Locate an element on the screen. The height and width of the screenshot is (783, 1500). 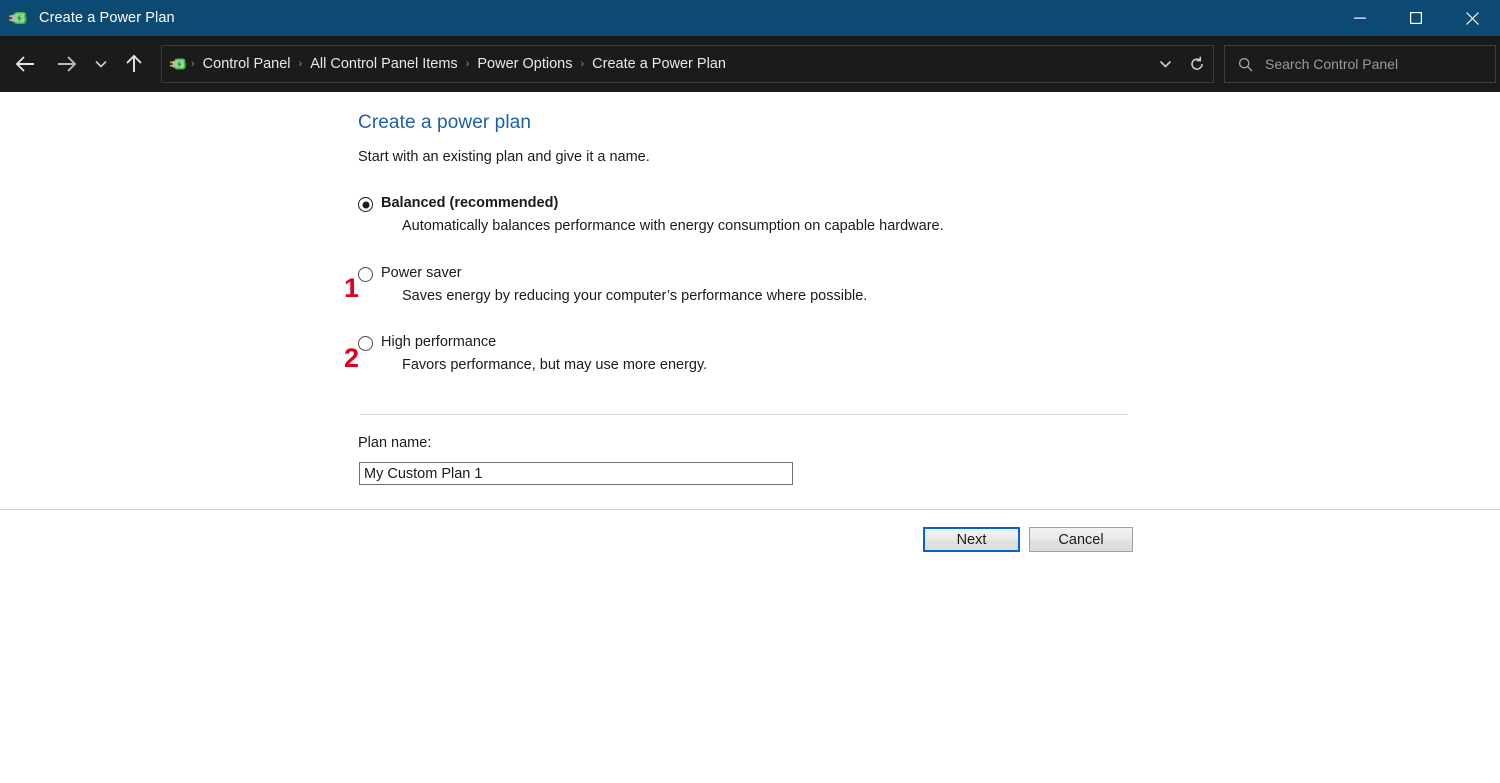
recent-locations-chevron-icon is located at coordinates (101, 64).